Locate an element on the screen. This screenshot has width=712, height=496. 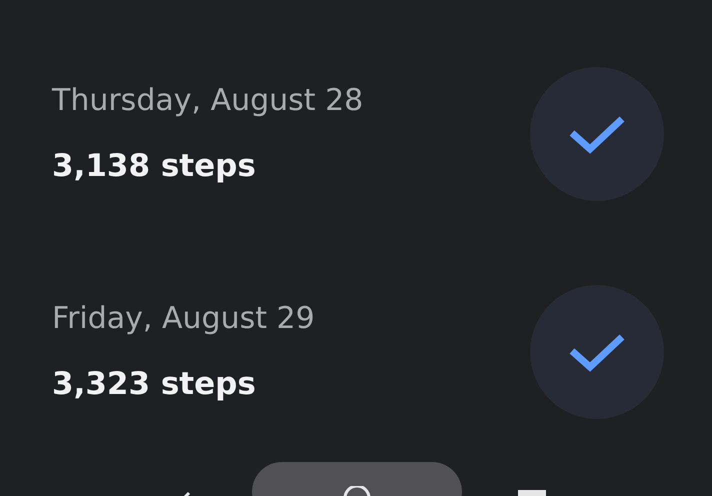
home-icon is located at coordinates (357, 491).